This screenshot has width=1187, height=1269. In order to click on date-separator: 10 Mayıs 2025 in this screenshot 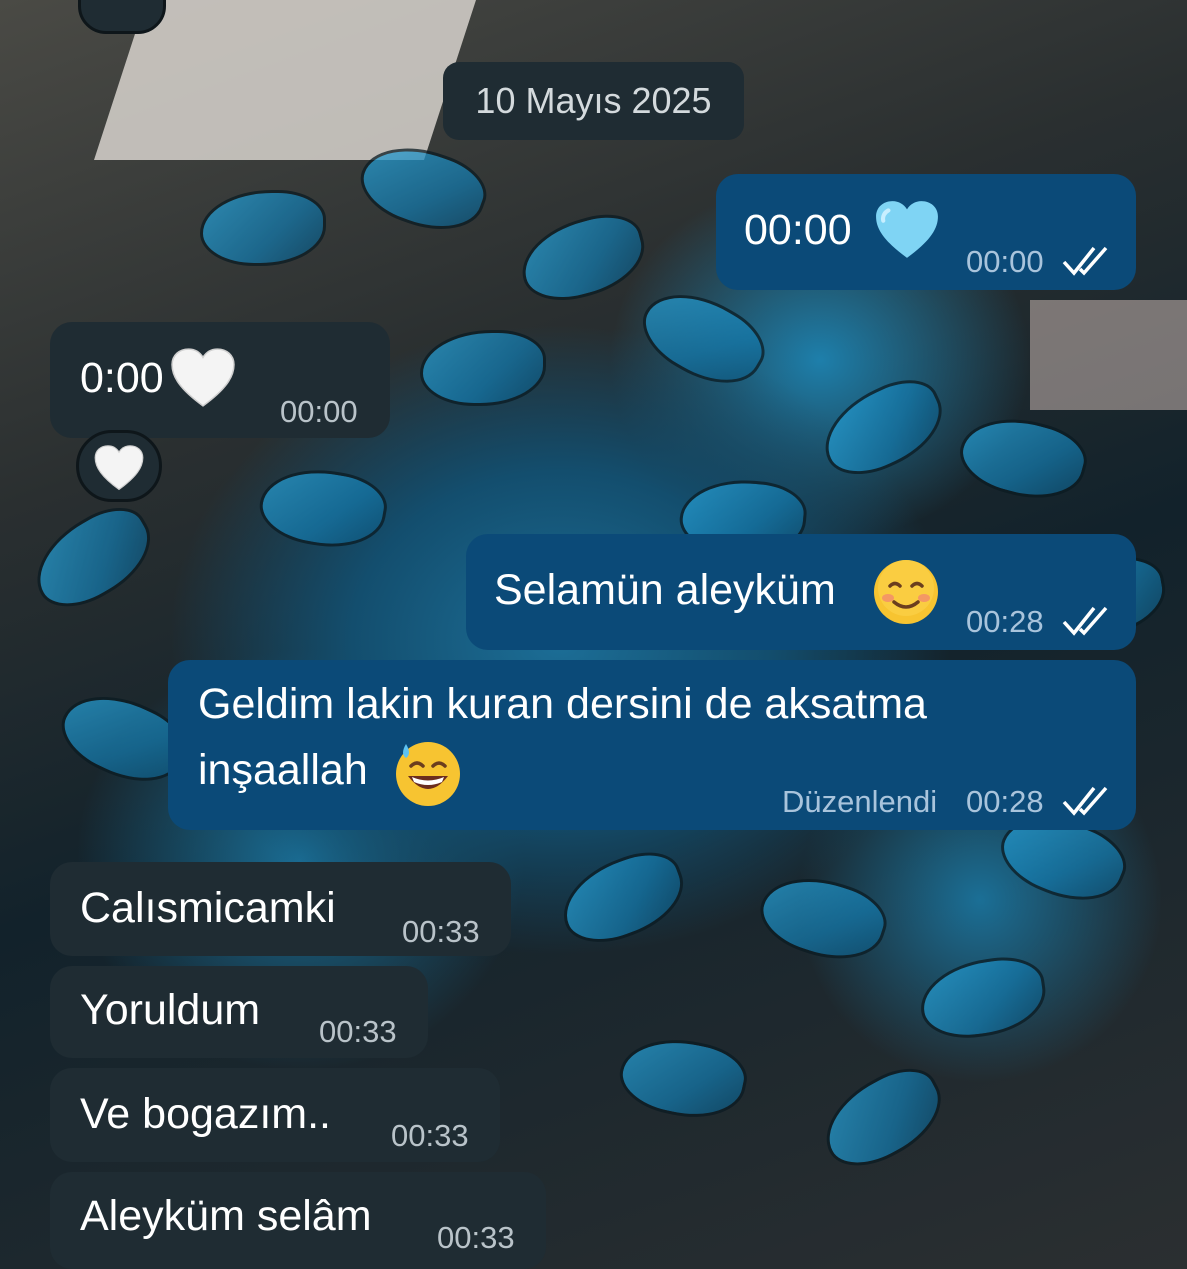, I will do `click(593, 101)`.